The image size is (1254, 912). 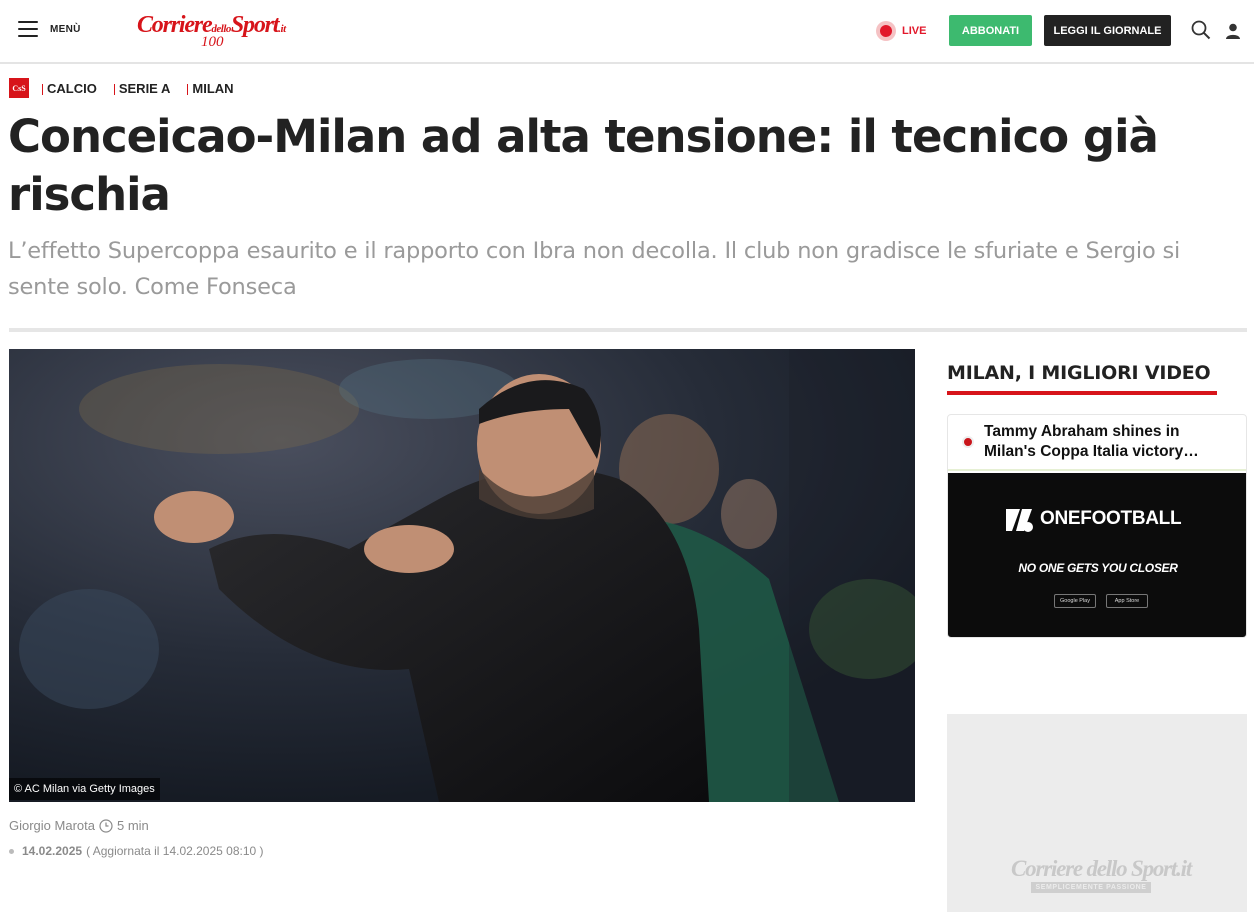 I want to click on read-newspaper-button: LEGGI IL GIORNALE, so click(x=1107, y=30).